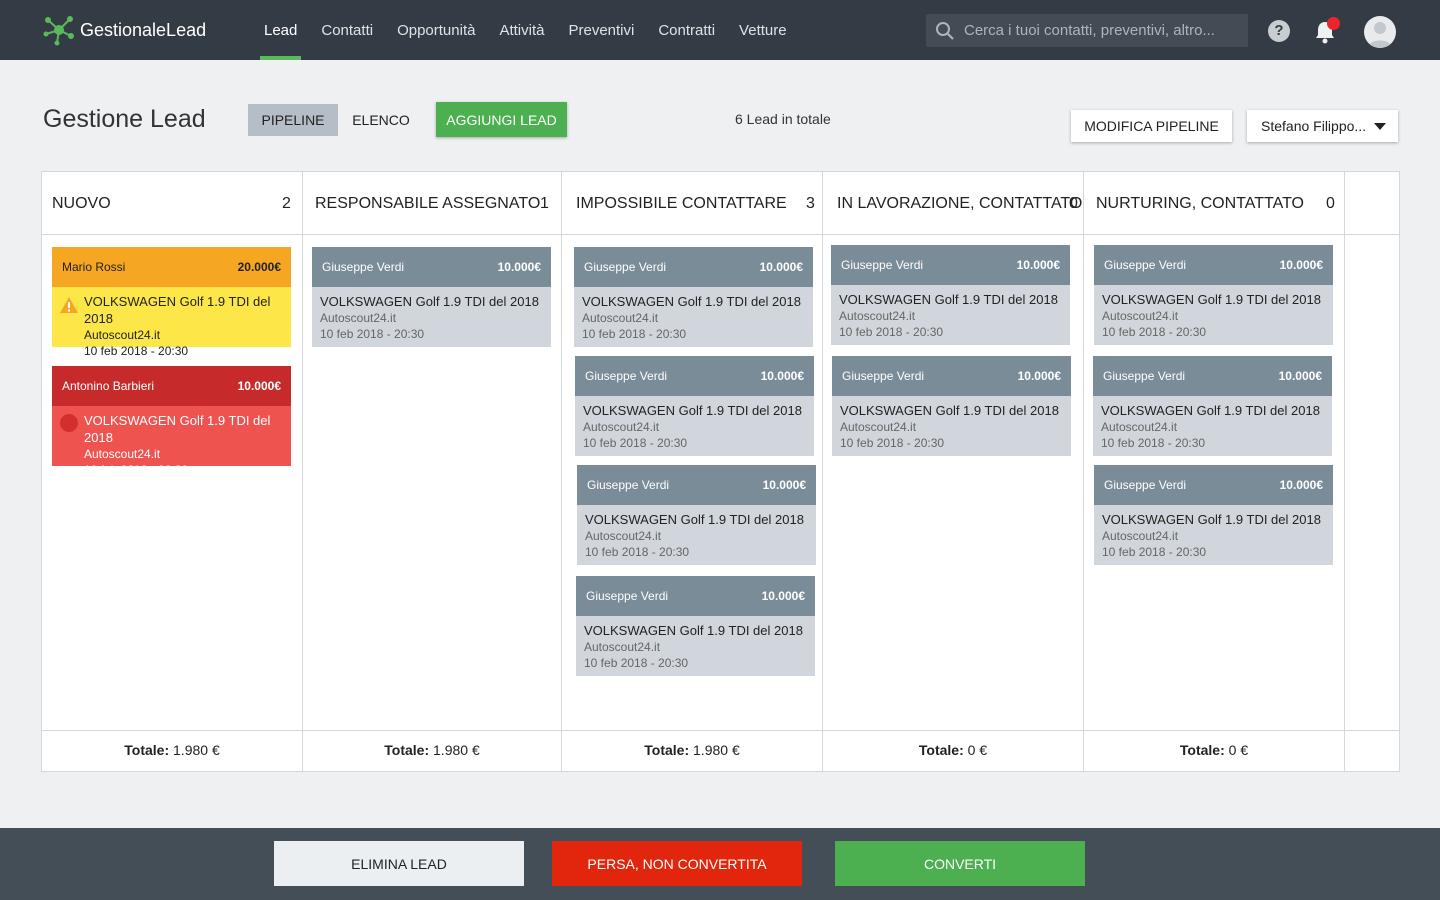  What do you see at coordinates (399, 863) in the screenshot?
I see `delete-lead-button: ELIMINA LEAD` at bounding box center [399, 863].